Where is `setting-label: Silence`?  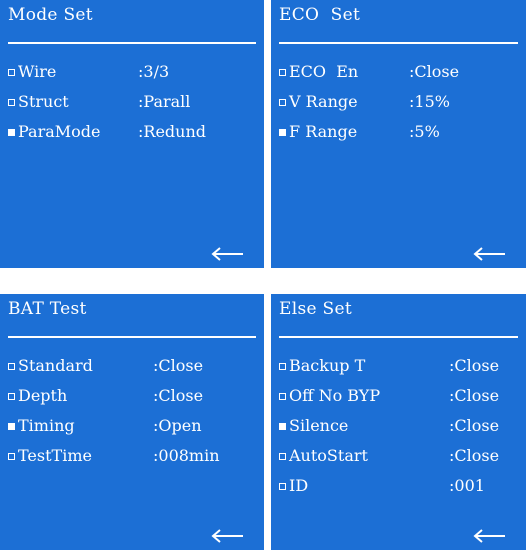
setting-label: Silence is located at coordinates (319, 425).